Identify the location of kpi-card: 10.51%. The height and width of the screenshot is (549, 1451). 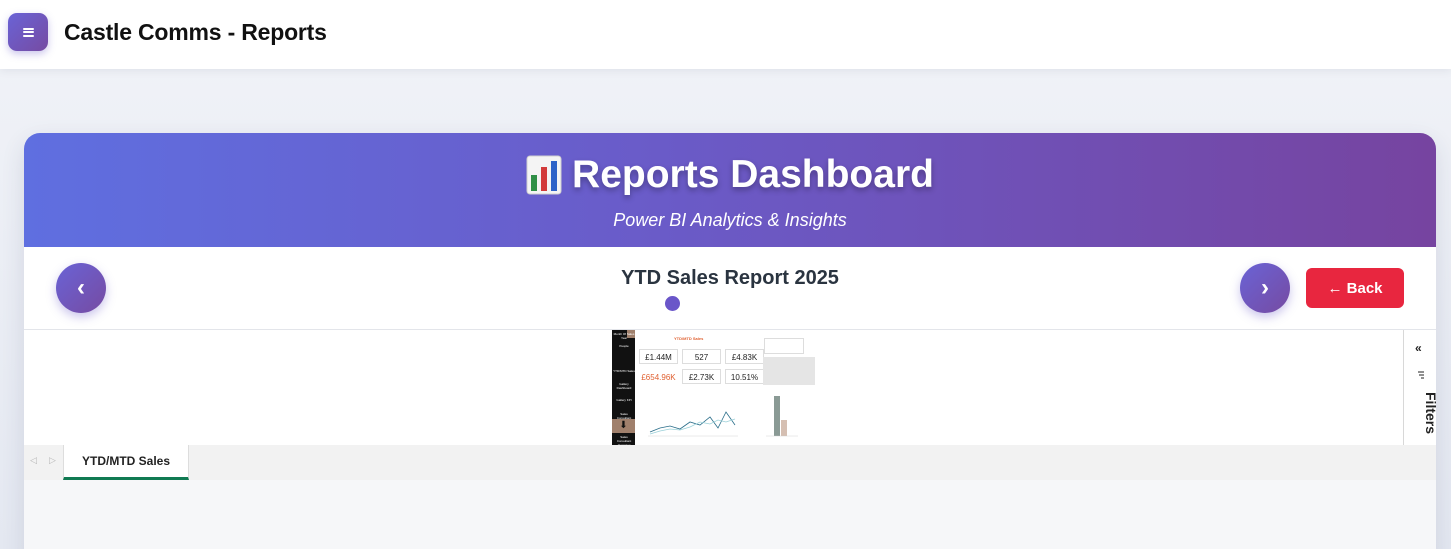
(744, 376).